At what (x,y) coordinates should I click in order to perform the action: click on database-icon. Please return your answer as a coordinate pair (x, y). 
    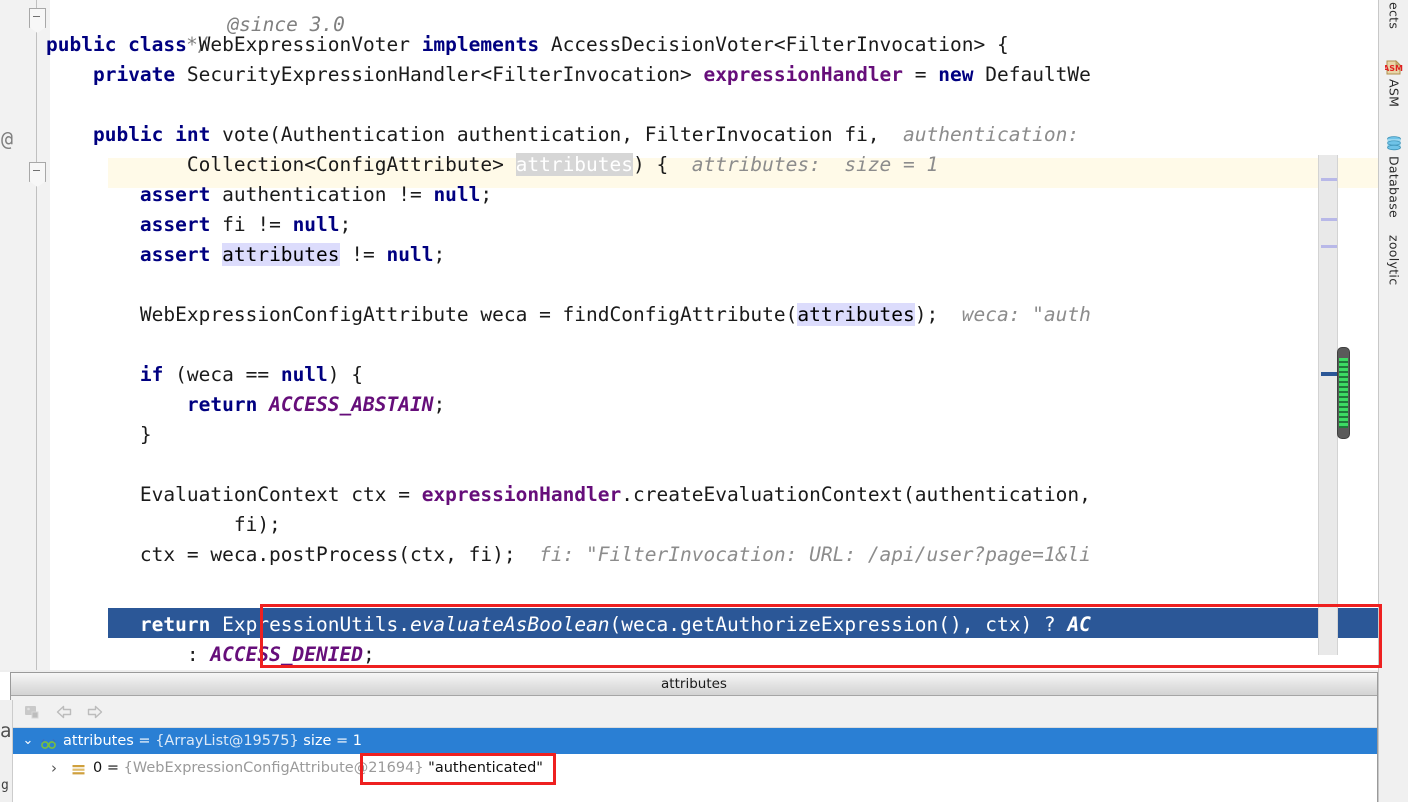
    Looking at the image, I should click on (1394, 144).